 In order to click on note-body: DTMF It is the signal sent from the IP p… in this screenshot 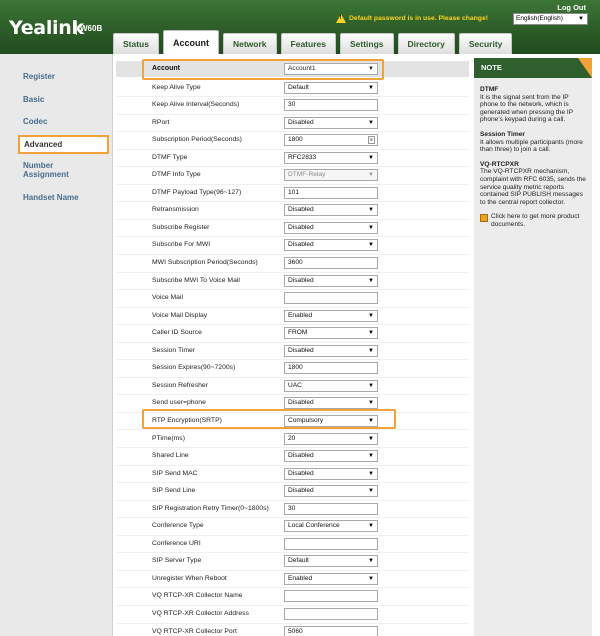, I will do `click(534, 157)`.